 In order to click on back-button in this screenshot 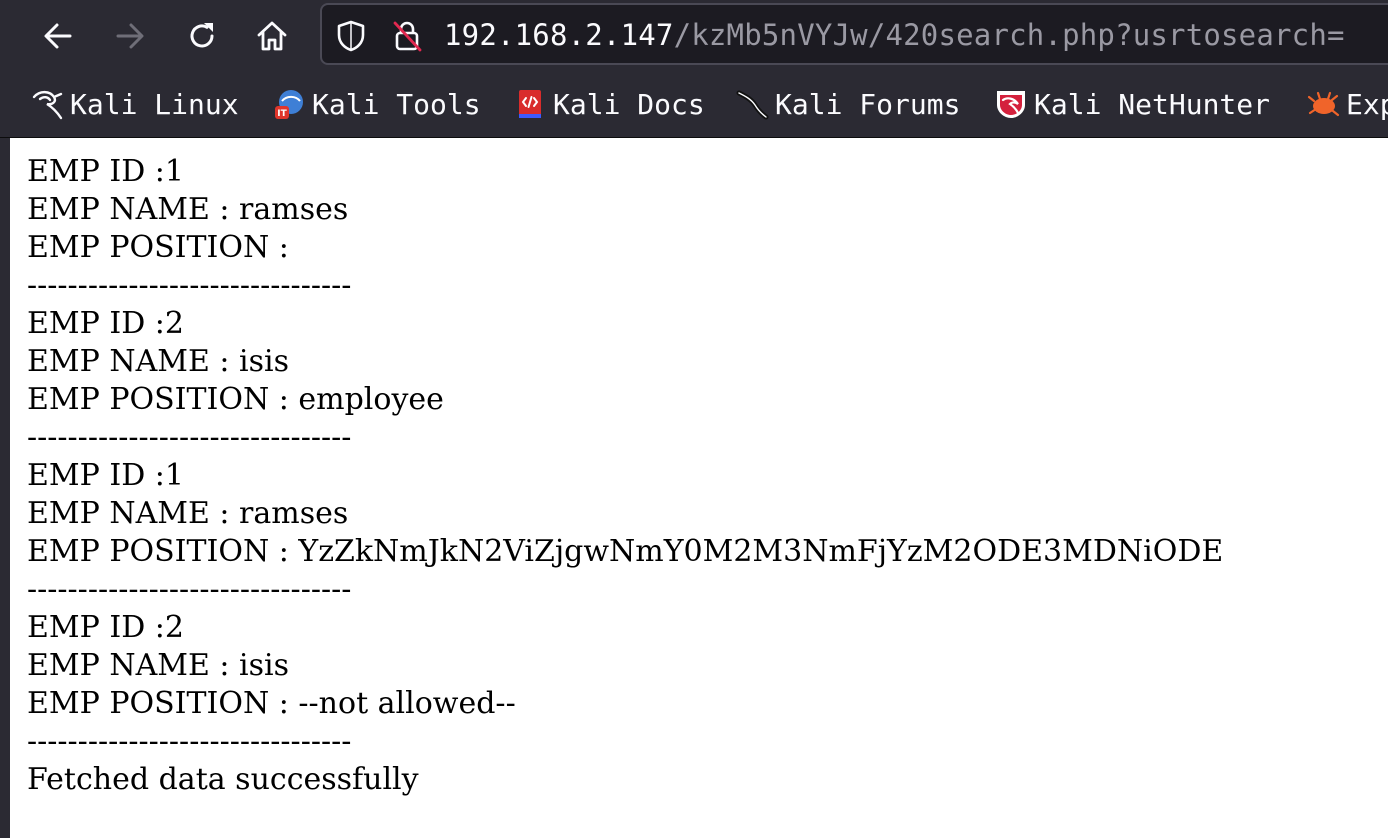, I will do `click(58, 36)`.